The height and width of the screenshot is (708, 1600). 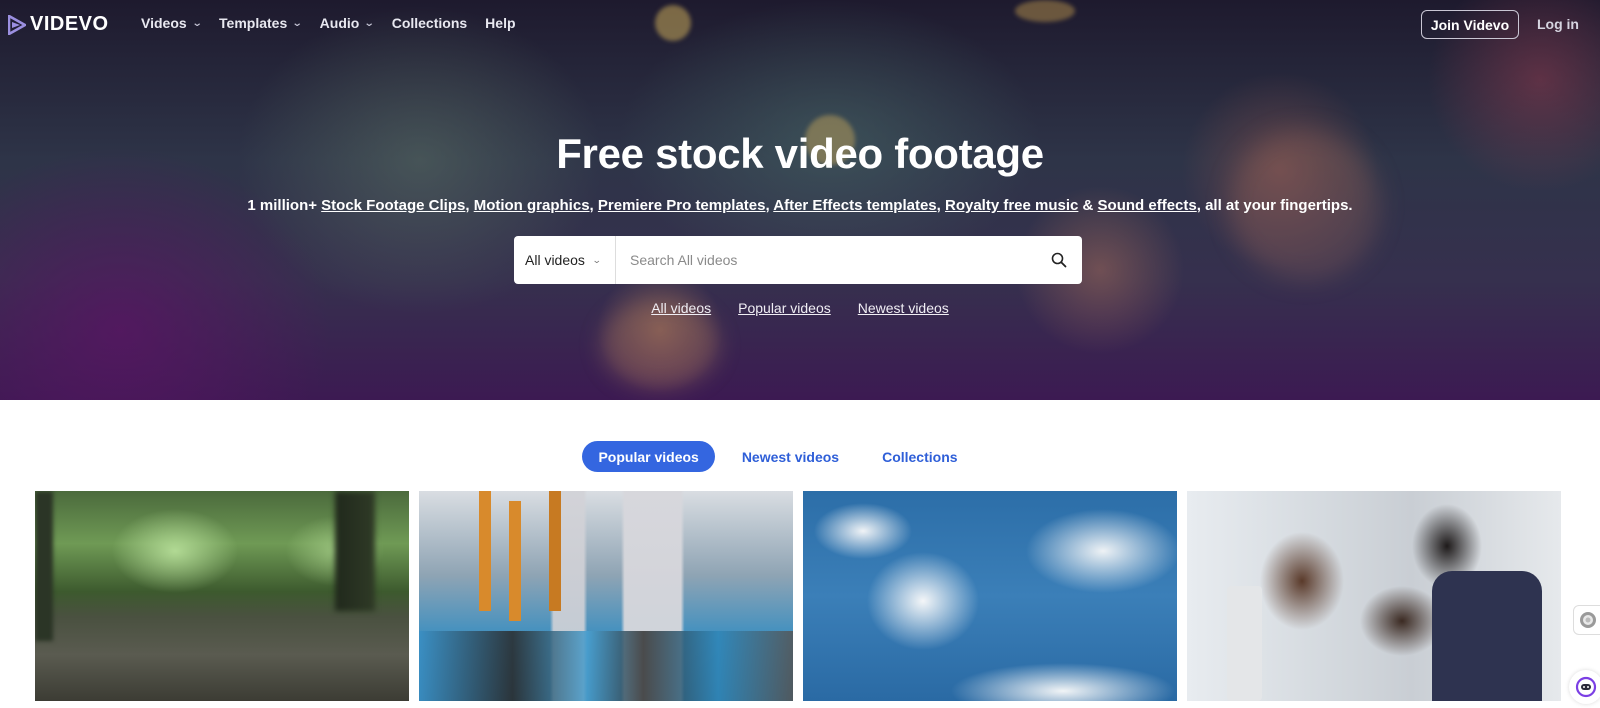 I want to click on subtitle-prefix: 1 million+, so click(x=284, y=205).